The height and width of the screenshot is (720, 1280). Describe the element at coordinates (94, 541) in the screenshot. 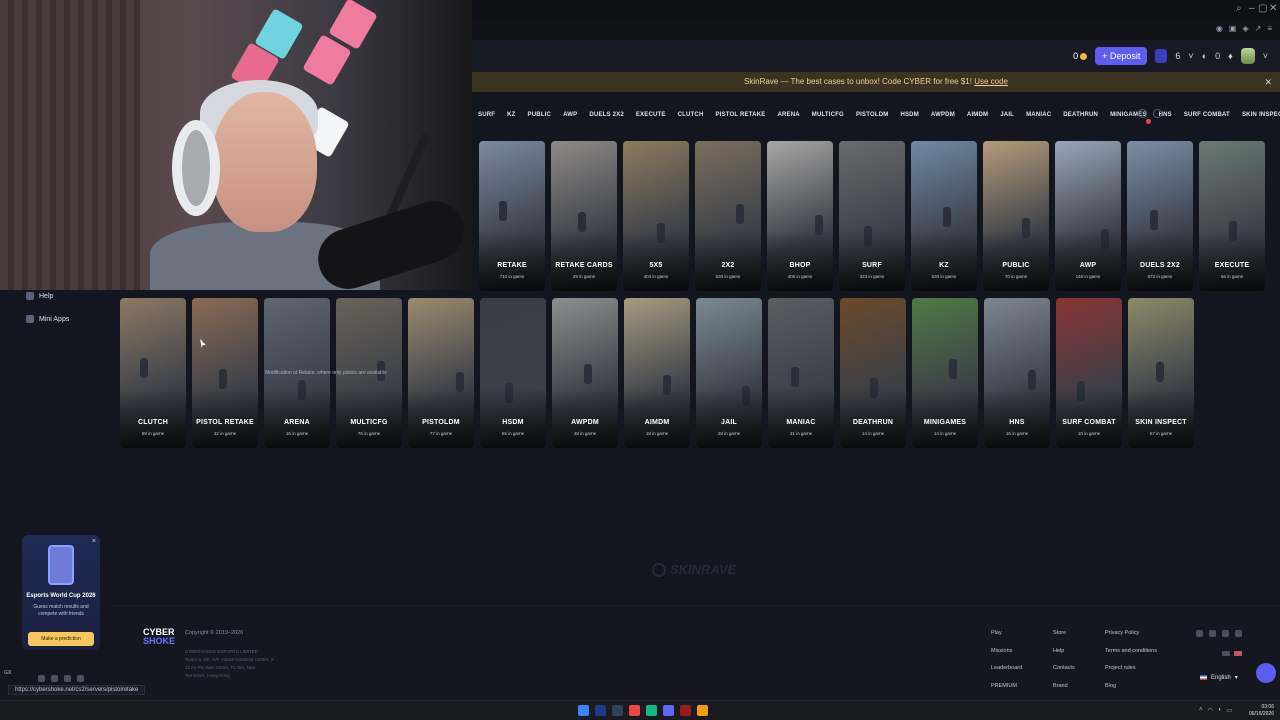

I see `close-icon: ×` at that location.